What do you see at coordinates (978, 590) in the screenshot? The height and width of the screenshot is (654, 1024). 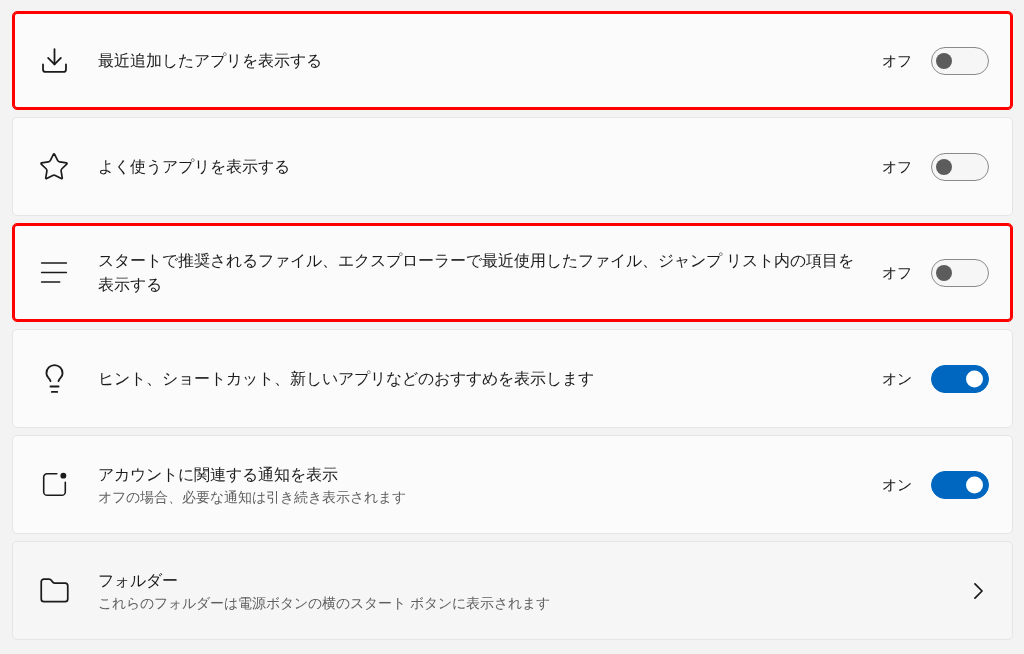 I see `chevron-right-icon` at bounding box center [978, 590].